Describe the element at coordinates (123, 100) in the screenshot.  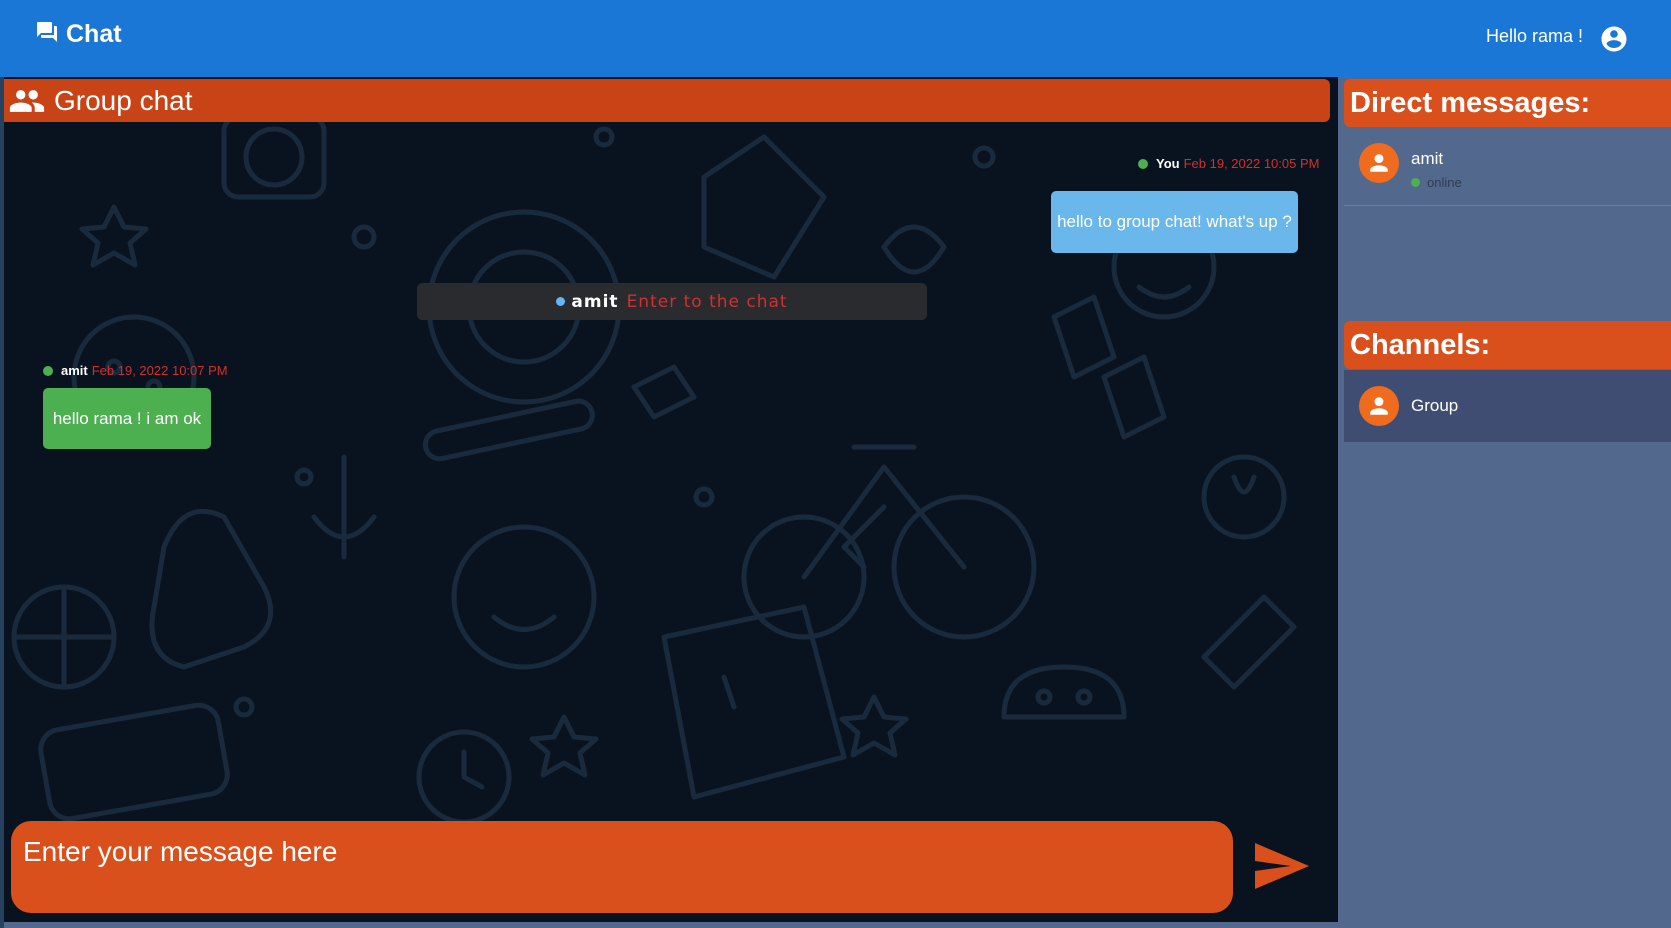
I see `chat-title: Group chat` at that location.